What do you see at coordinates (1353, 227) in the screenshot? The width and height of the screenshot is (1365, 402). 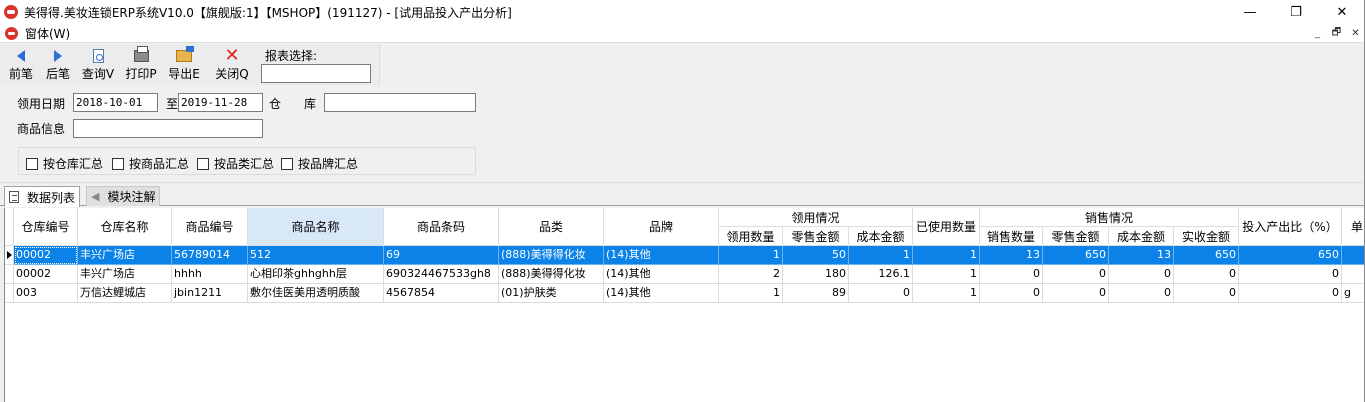 I see `header-unit: 单` at bounding box center [1353, 227].